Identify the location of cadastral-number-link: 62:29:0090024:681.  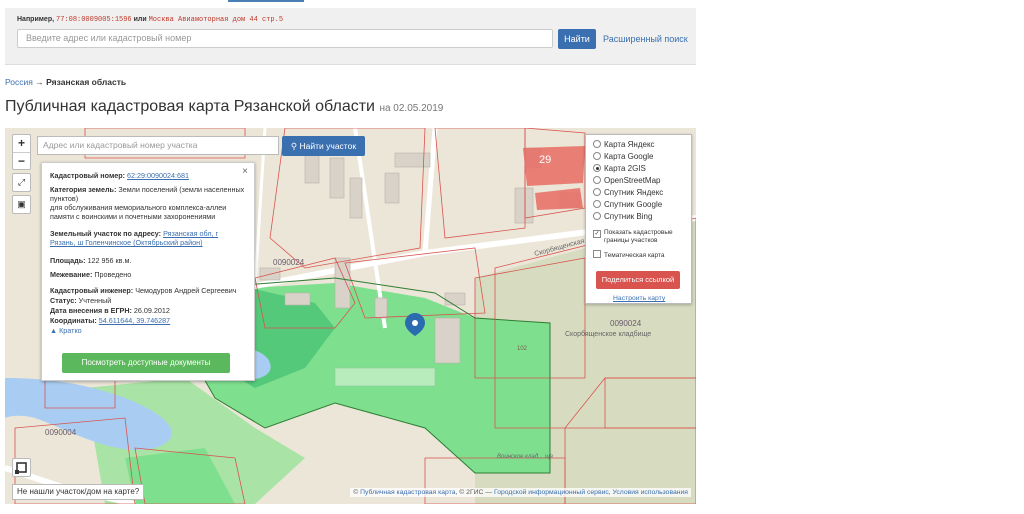
(158, 175).